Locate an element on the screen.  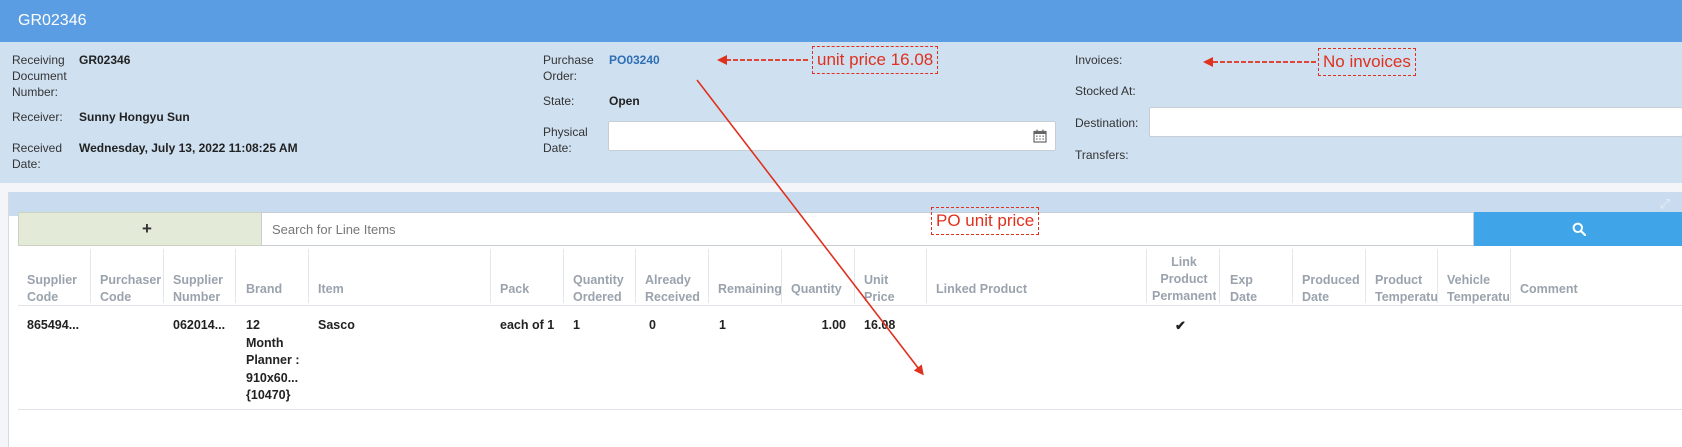
col-vehicle-temperature: VehicleTemperature is located at coordinates (1478, 289).